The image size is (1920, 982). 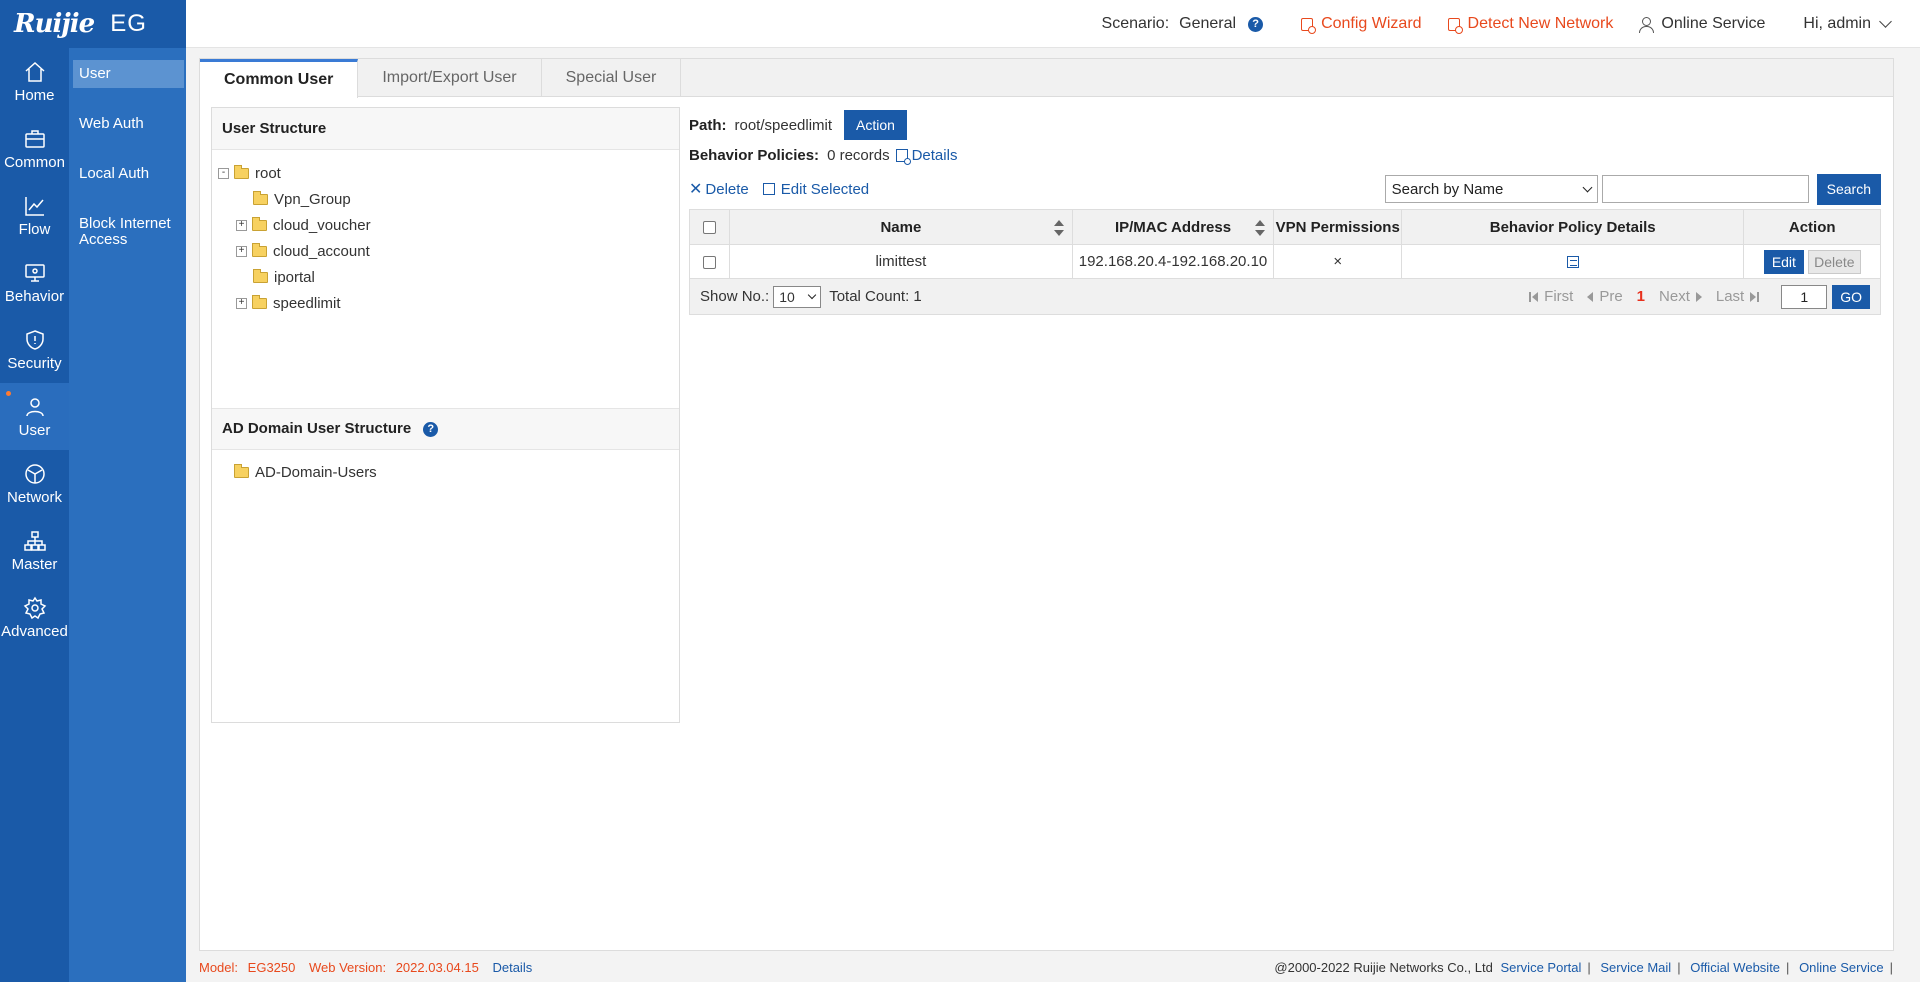 I want to click on tree-node-label: iportal, so click(x=294, y=277).